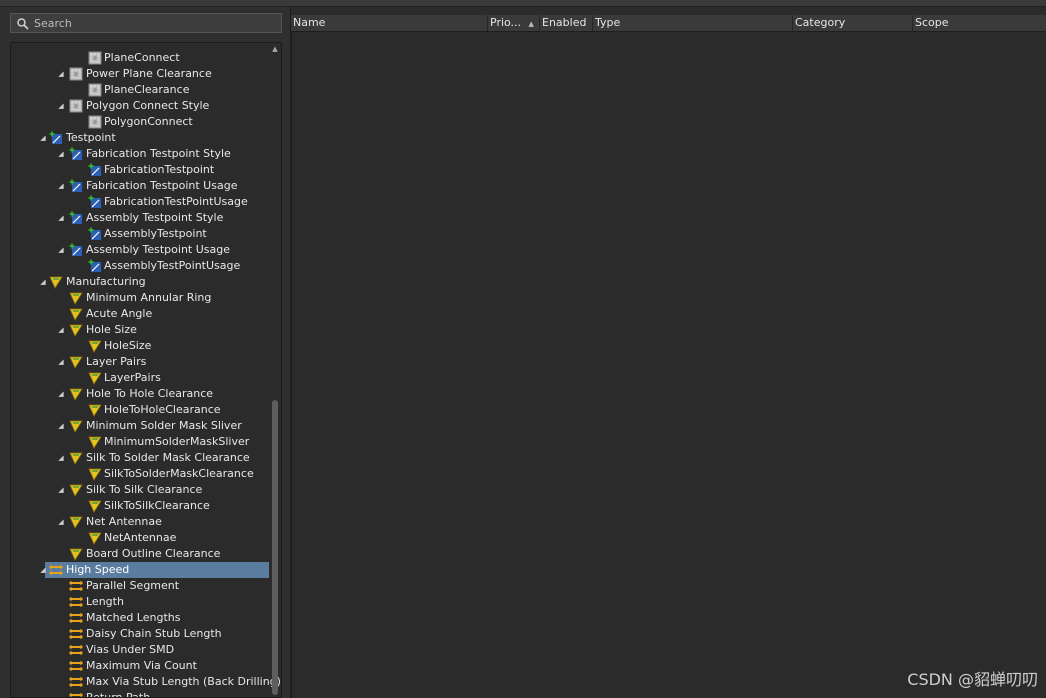 This screenshot has height=698, width=1046. What do you see at coordinates (140, 570) in the screenshot?
I see `tree-item-high-speed: ◢ High Speed` at bounding box center [140, 570].